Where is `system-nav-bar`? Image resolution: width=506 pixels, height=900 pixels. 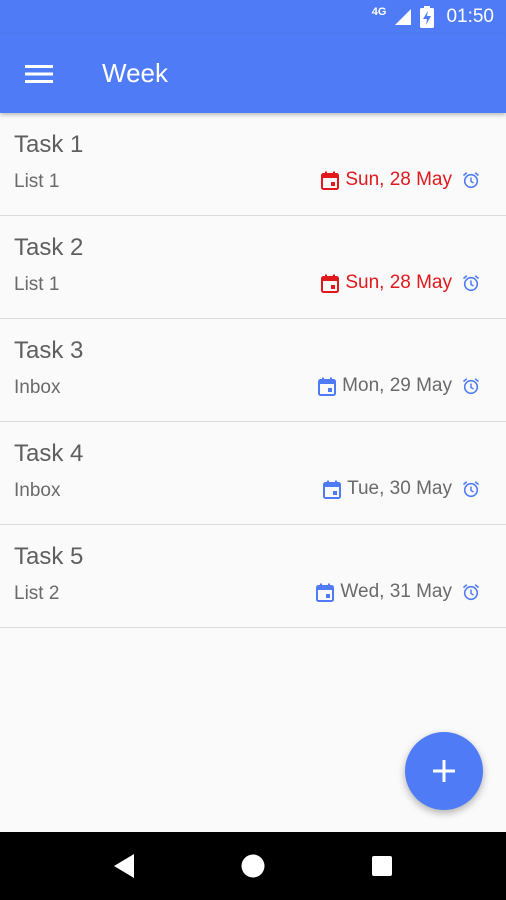
system-nav-bar is located at coordinates (253, 866).